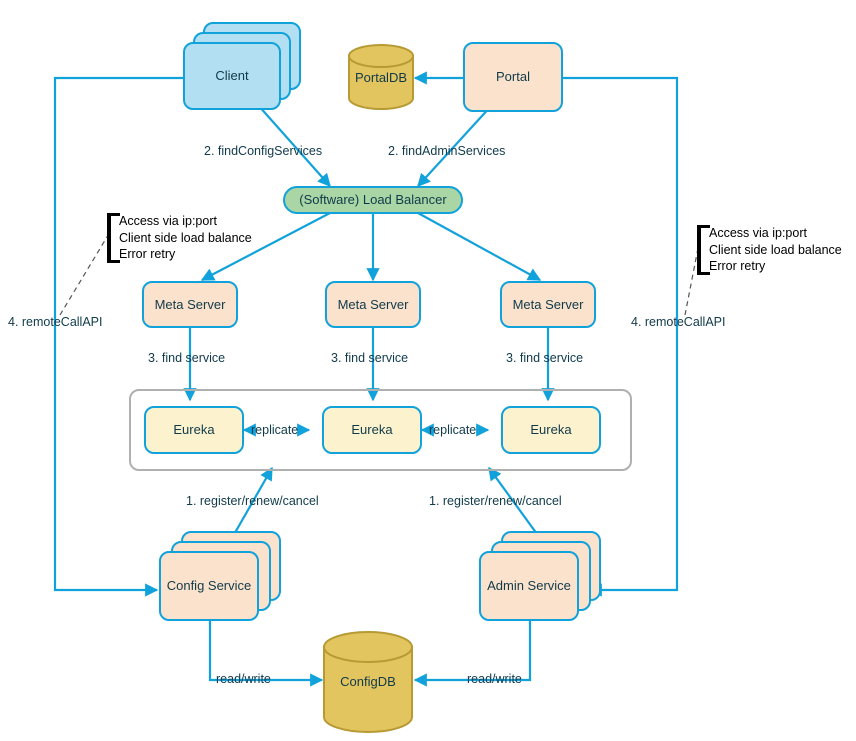  Describe the element at coordinates (252, 501) in the screenshot. I see `label-register-left: 1. register/renew/cancel` at that location.